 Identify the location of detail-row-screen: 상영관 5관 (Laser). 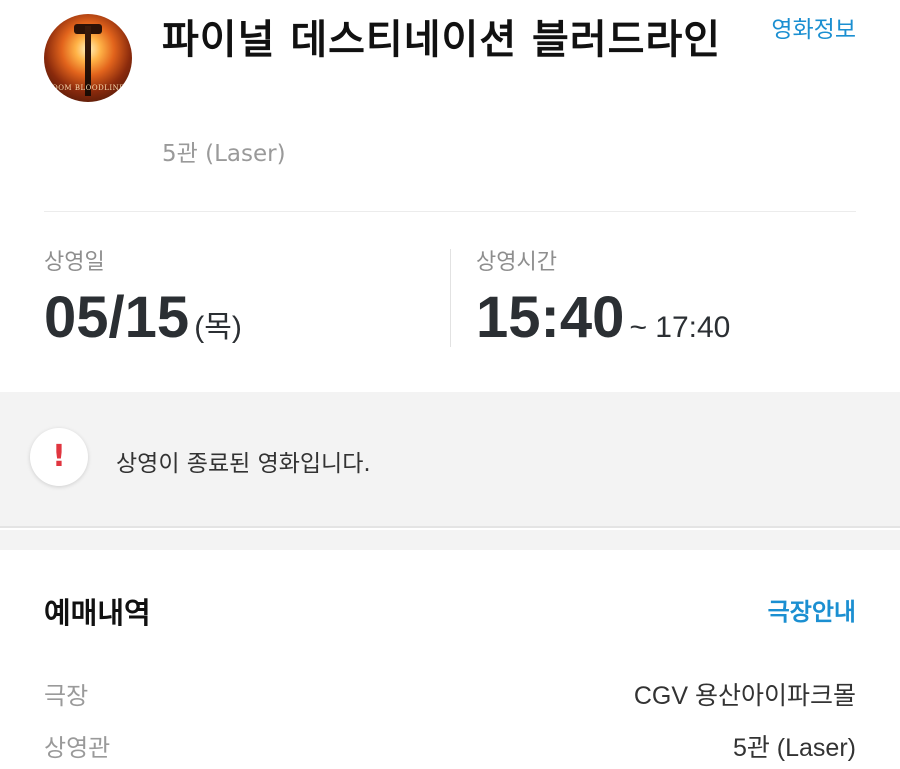
(450, 748).